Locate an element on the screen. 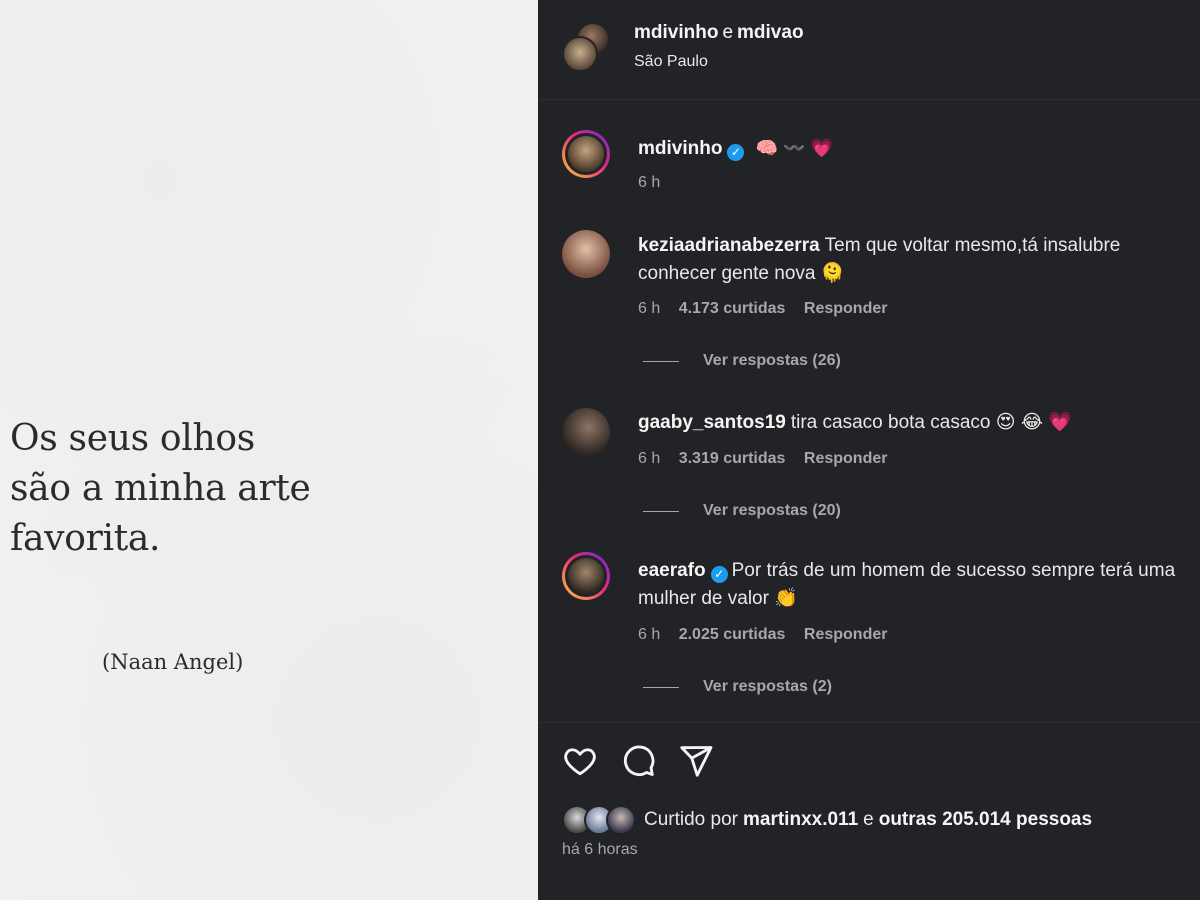 The width and height of the screenshot is (1200, 900). collab-avatars is located at coordinates (587, 47).